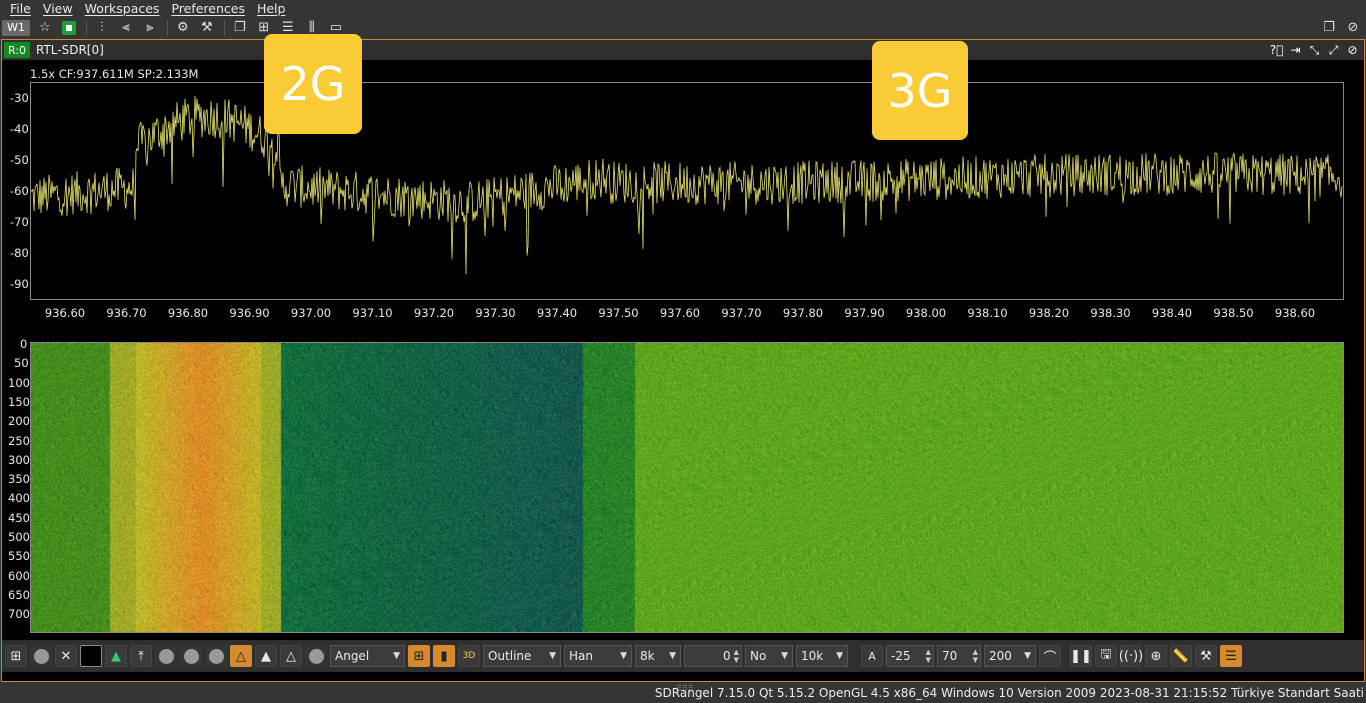 This screenshot has height=703, width=1366. What do you see at coordinates (1106, 656) in the screenshot?
I see `save-icon: 🖫` at bounding box center [1106, 656].